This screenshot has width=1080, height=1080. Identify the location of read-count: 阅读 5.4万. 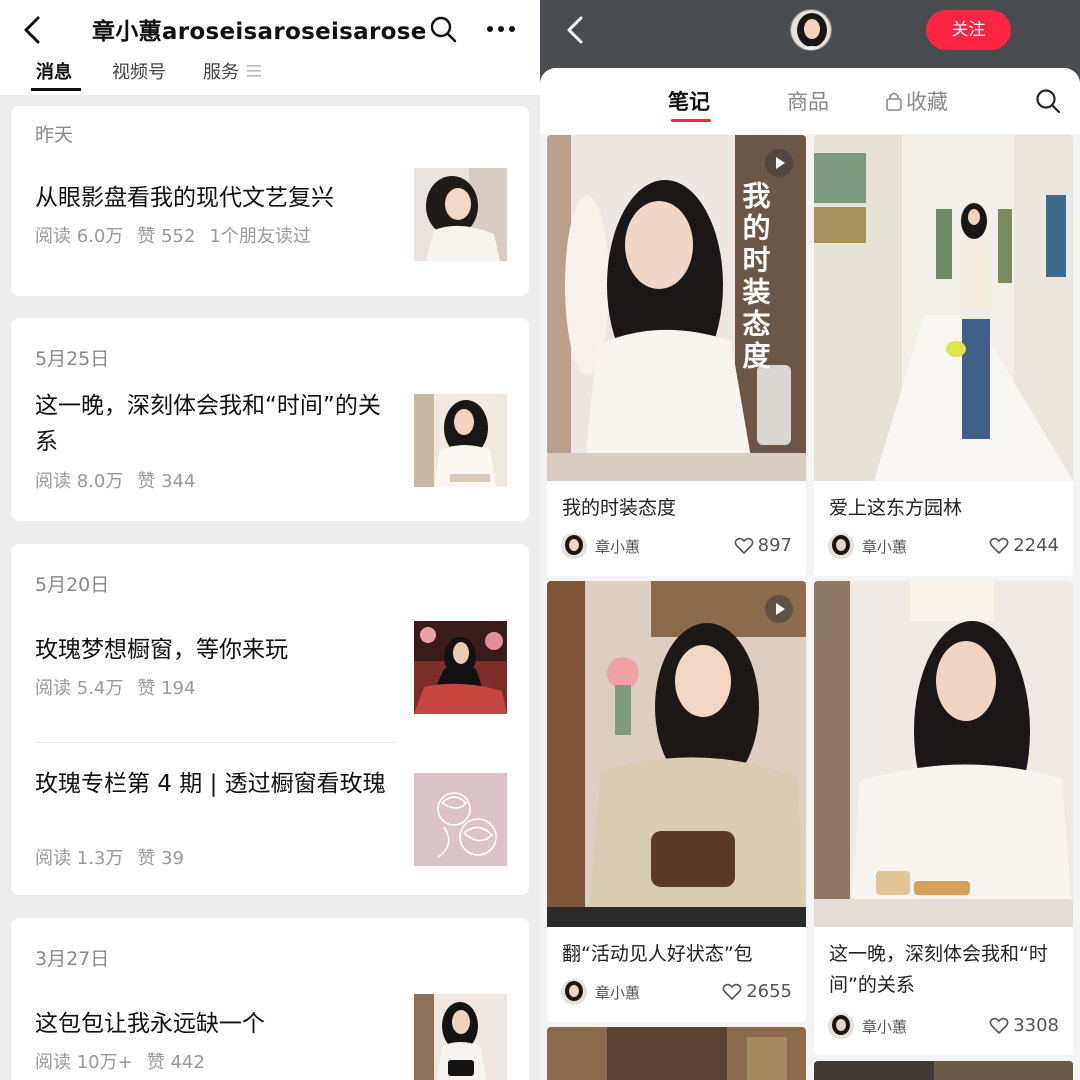
(79, 688).